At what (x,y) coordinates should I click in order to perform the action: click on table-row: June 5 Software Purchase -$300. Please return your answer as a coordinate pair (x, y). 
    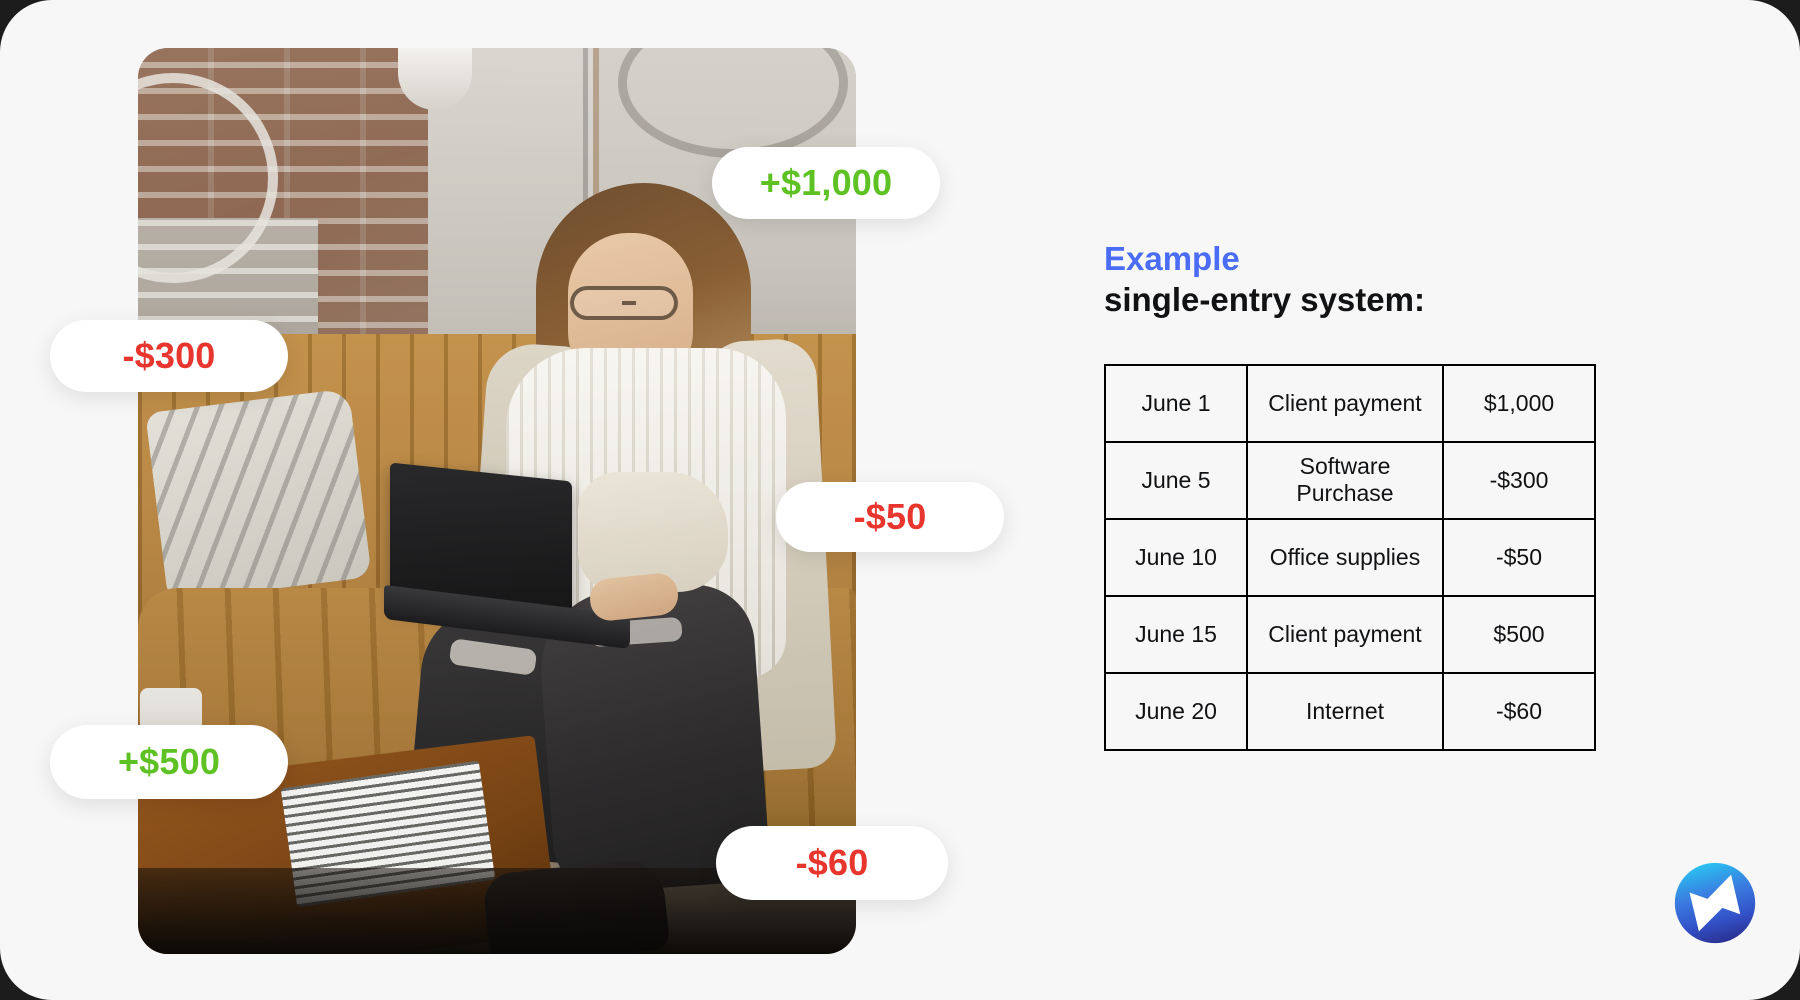
    Looking at the image, I should click on (1350, 480).